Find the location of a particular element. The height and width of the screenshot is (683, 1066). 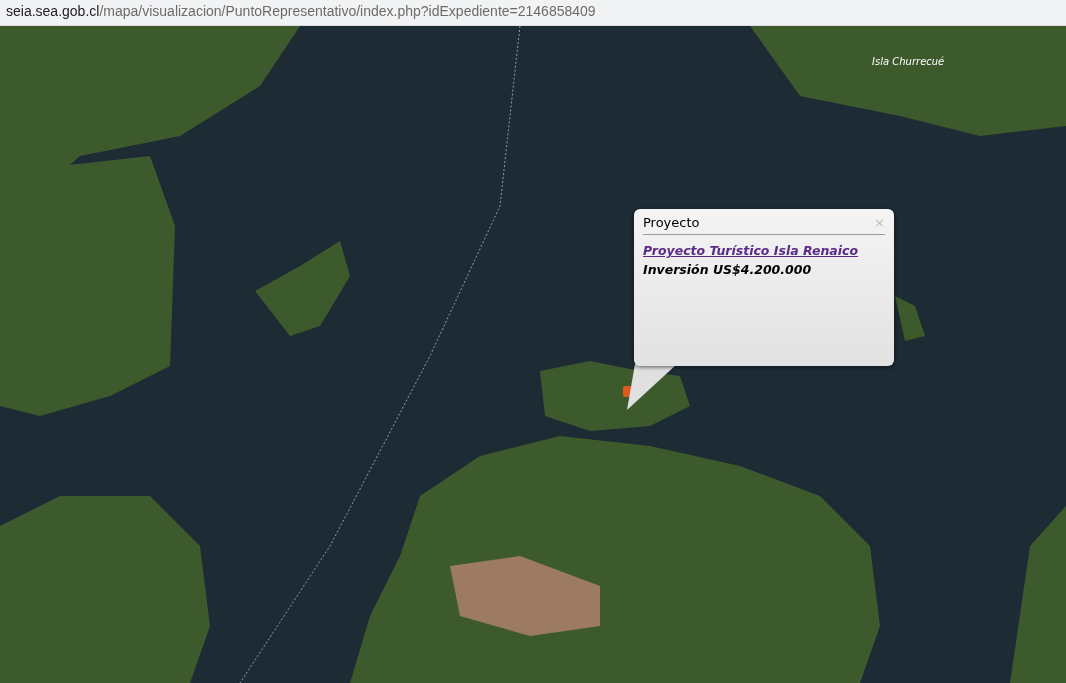

location-marker is located at coordinates (627, 391).